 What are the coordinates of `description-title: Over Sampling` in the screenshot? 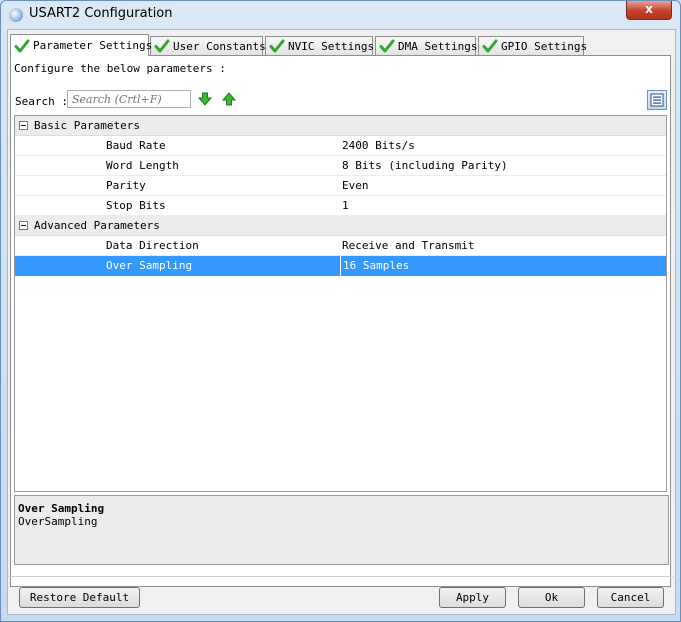 It's located at (61, 508).